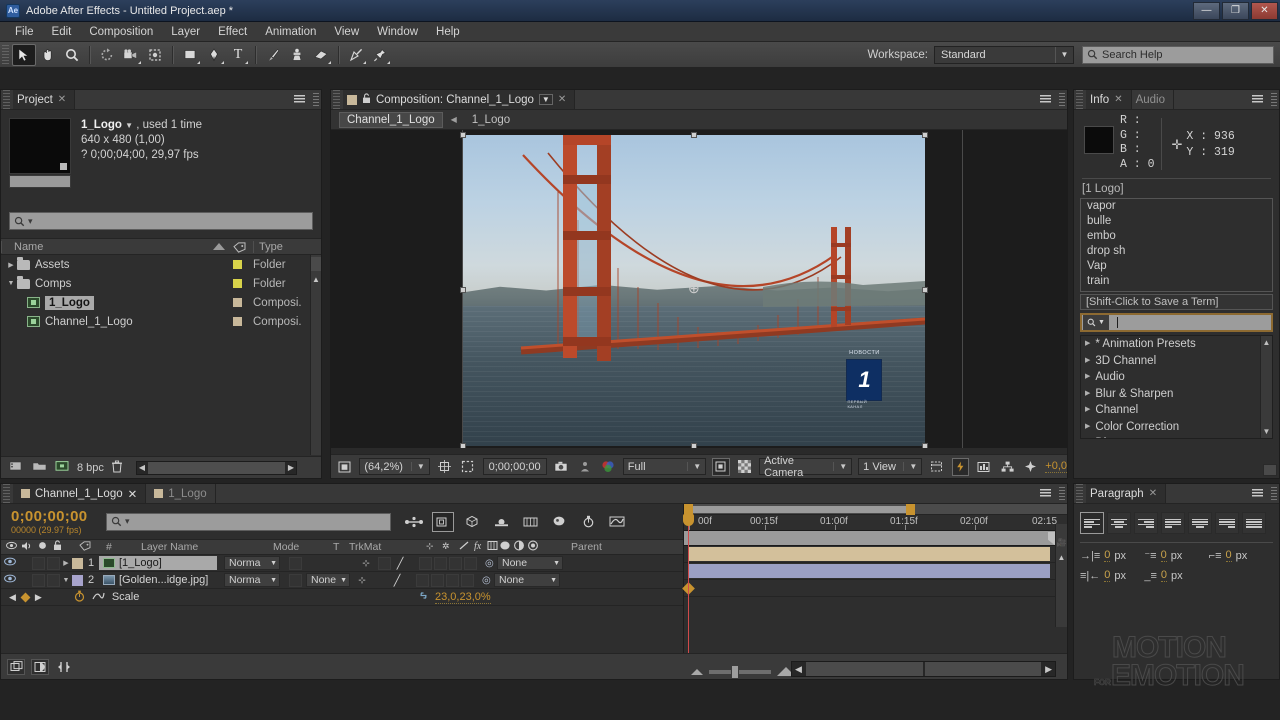  What do you see at coordinates (98, 597) in the screenshot?
I see `graph-icon` at bounding box center [98, 597].